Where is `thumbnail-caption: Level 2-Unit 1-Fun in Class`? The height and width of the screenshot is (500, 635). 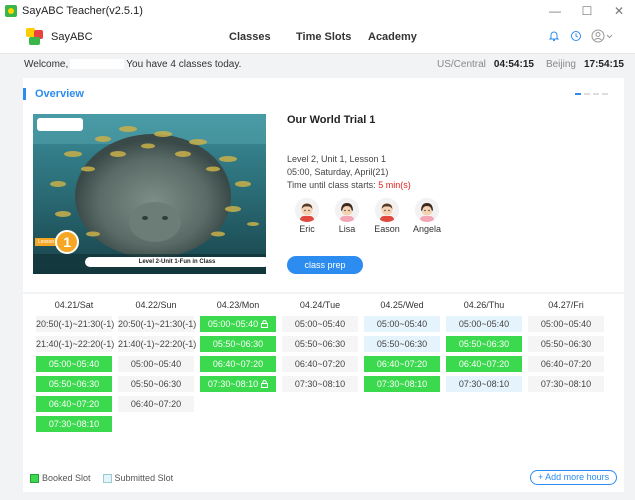 thumbnail-caption: Level 2-Unit 1-Fun in Class is located at coordinates (175, 262).